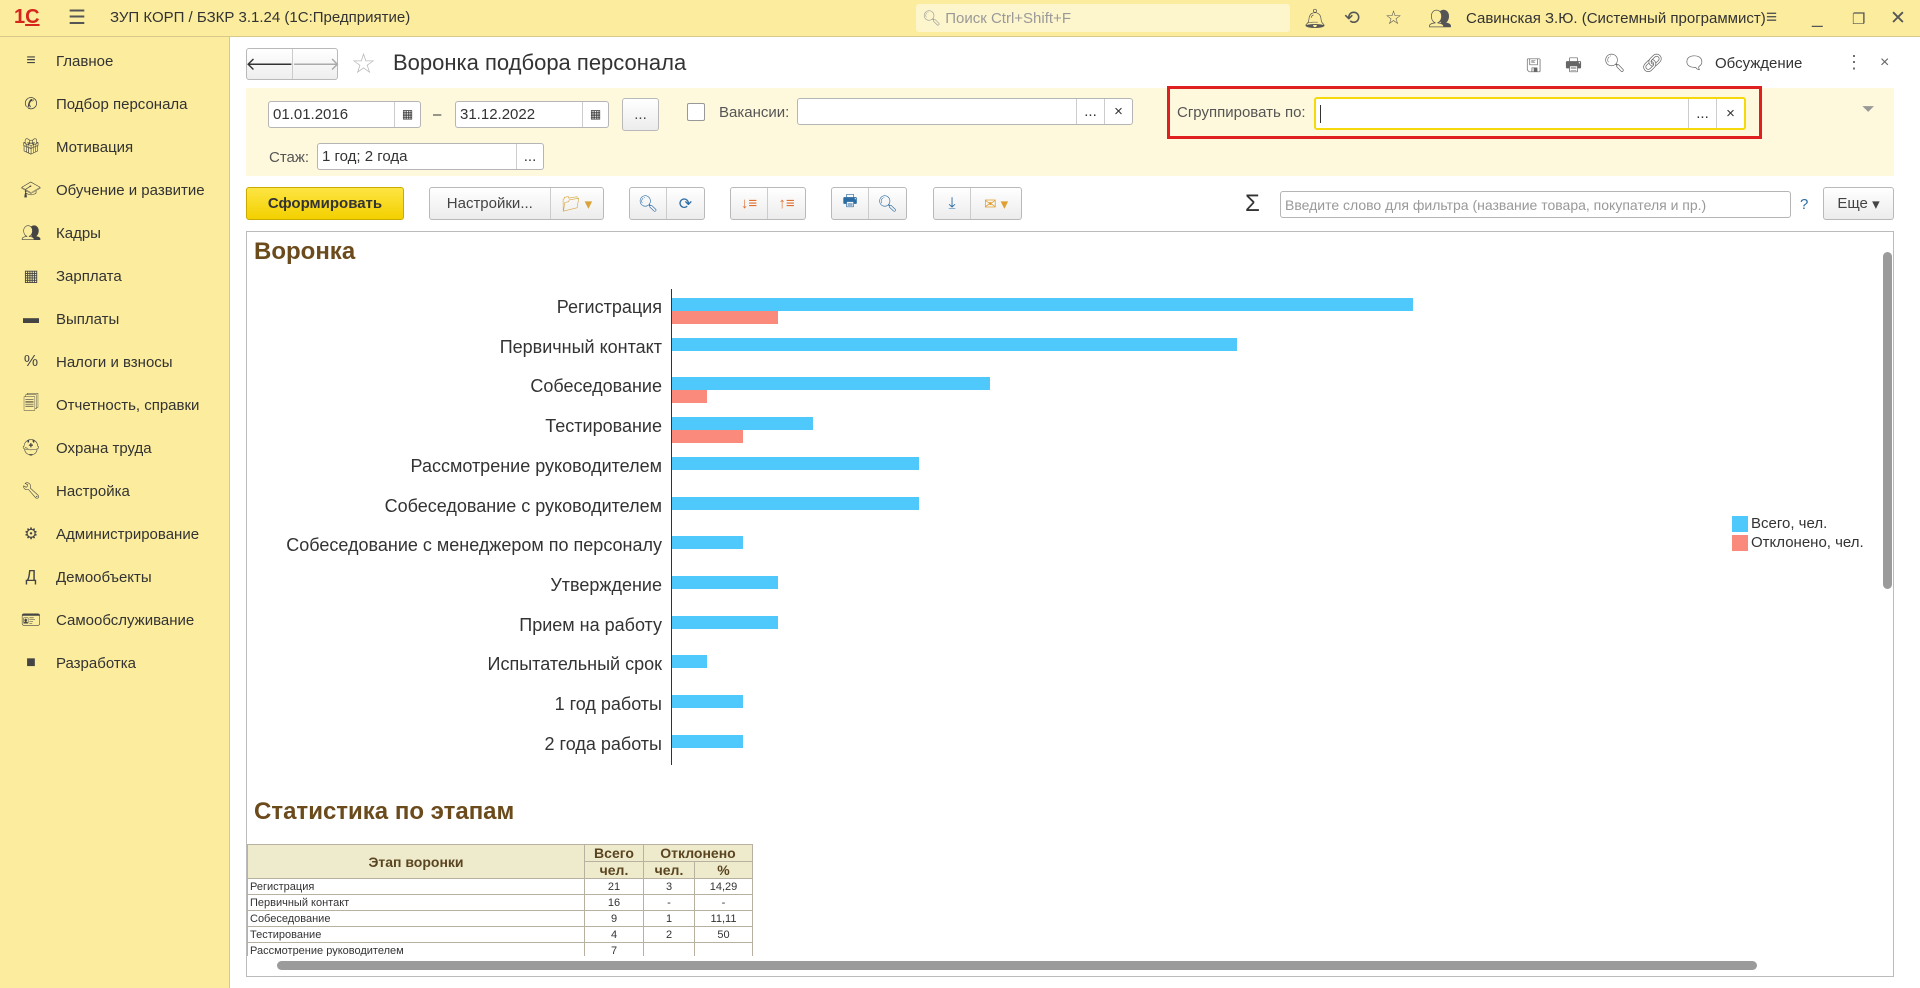 The width and height of the screenshot is (1920, 988). I want to click on table-cell: -, so click(669, 902).